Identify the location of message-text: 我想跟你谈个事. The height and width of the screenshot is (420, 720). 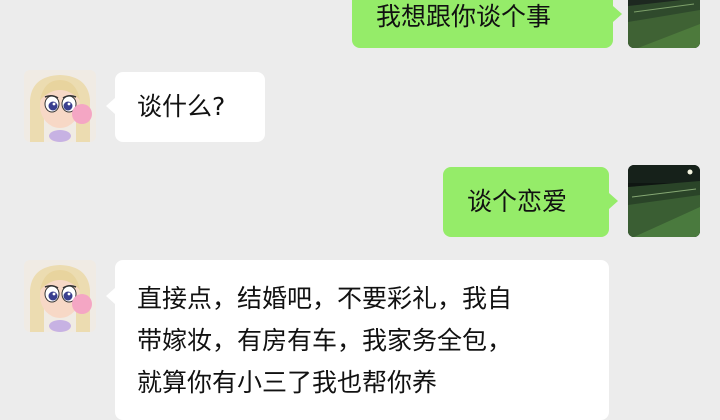
(464, 16).